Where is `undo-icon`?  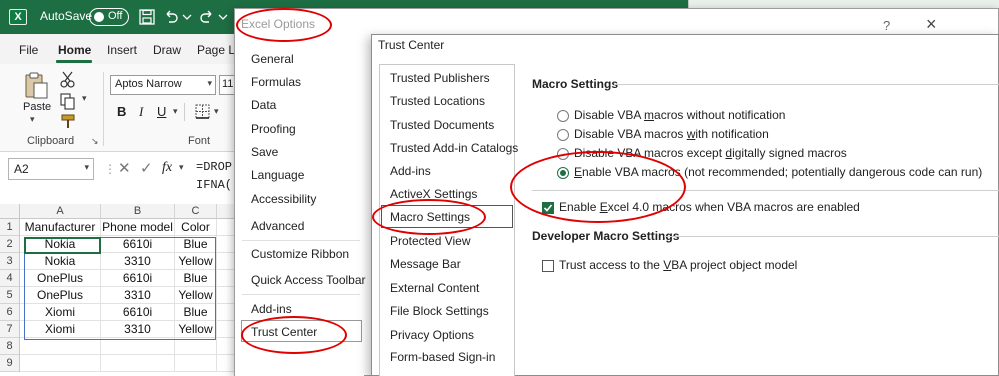
undo-icon is located at coordinates (171, 17).